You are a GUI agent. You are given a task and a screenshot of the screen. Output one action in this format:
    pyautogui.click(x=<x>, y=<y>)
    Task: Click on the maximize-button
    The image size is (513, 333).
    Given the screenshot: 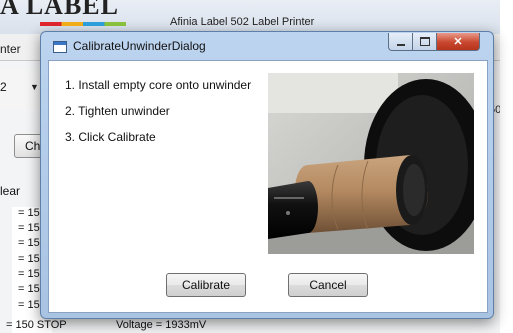 What is the action you would take?
    pyautogui.click(x=424, y=42)
    